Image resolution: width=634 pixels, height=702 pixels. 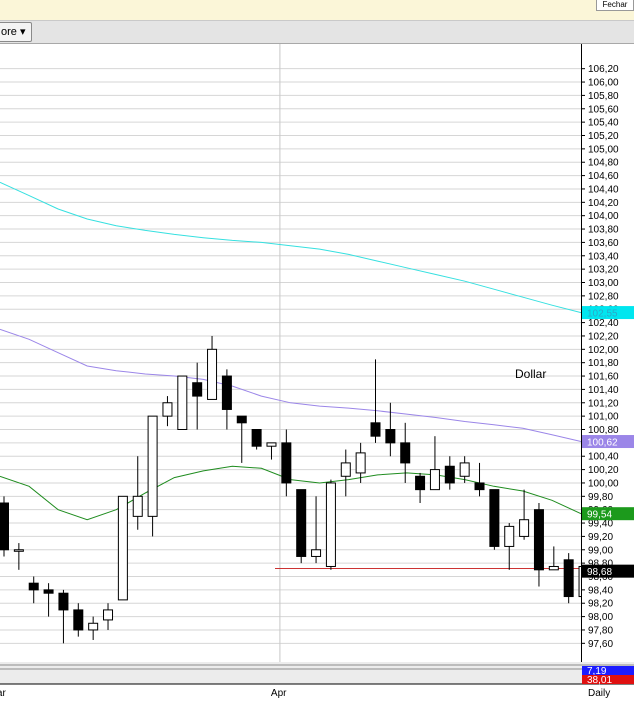 What do you see at coordinates (603, 176) in the screenshot?
I see `y-tick-label: 104,60` at bounding box center [603, 176].